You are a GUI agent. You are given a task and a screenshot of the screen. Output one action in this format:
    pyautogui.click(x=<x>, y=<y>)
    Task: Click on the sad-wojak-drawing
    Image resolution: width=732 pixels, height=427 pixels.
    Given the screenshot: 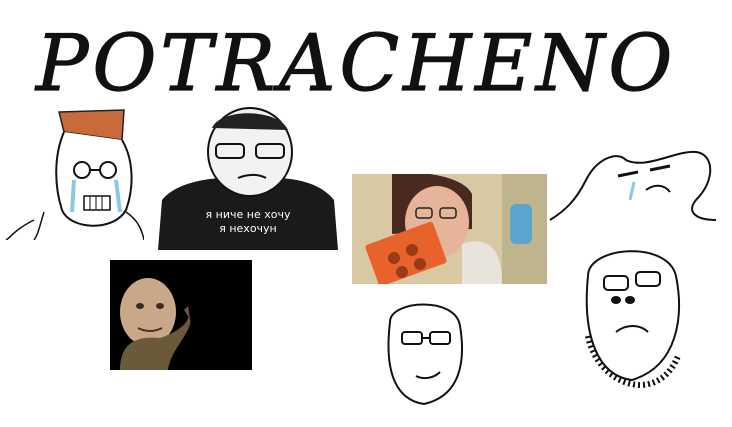 What is the action you would take?
    pyautogui.click(x=634, y=182)
    